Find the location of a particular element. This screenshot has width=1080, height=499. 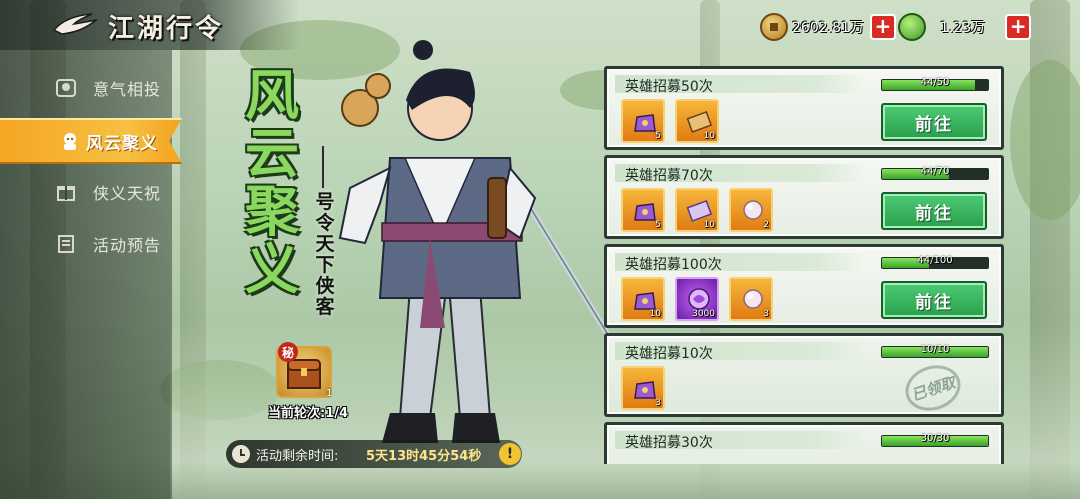

progress-text: 30/30 is located at coordinates (935, 438).